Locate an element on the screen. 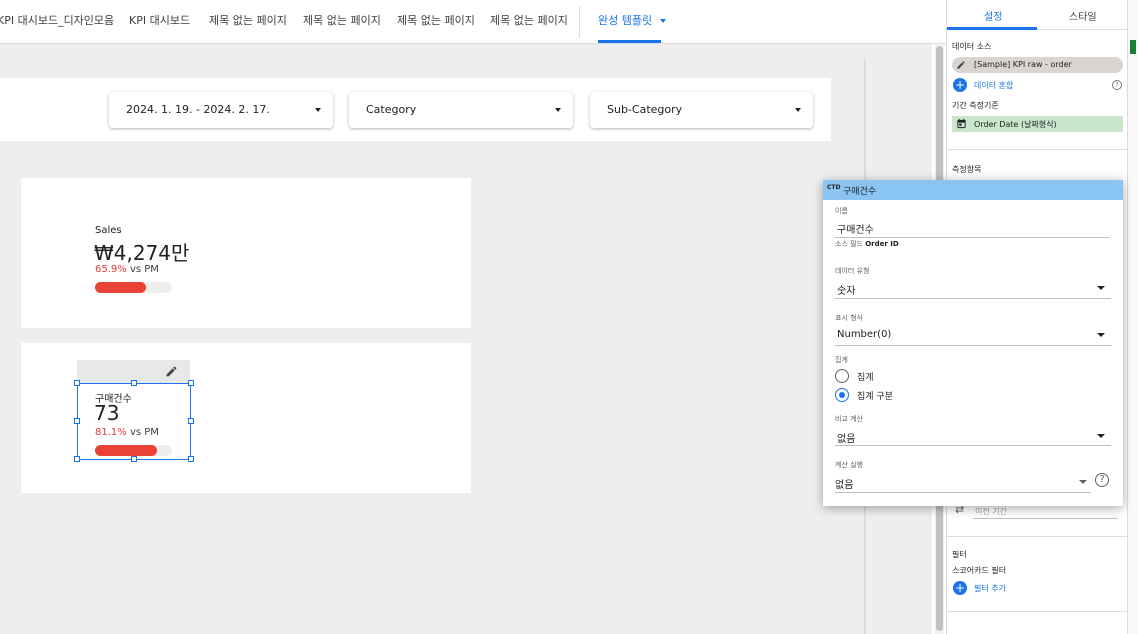  tab-setup: 설정 is located at coordinates (993, 15).